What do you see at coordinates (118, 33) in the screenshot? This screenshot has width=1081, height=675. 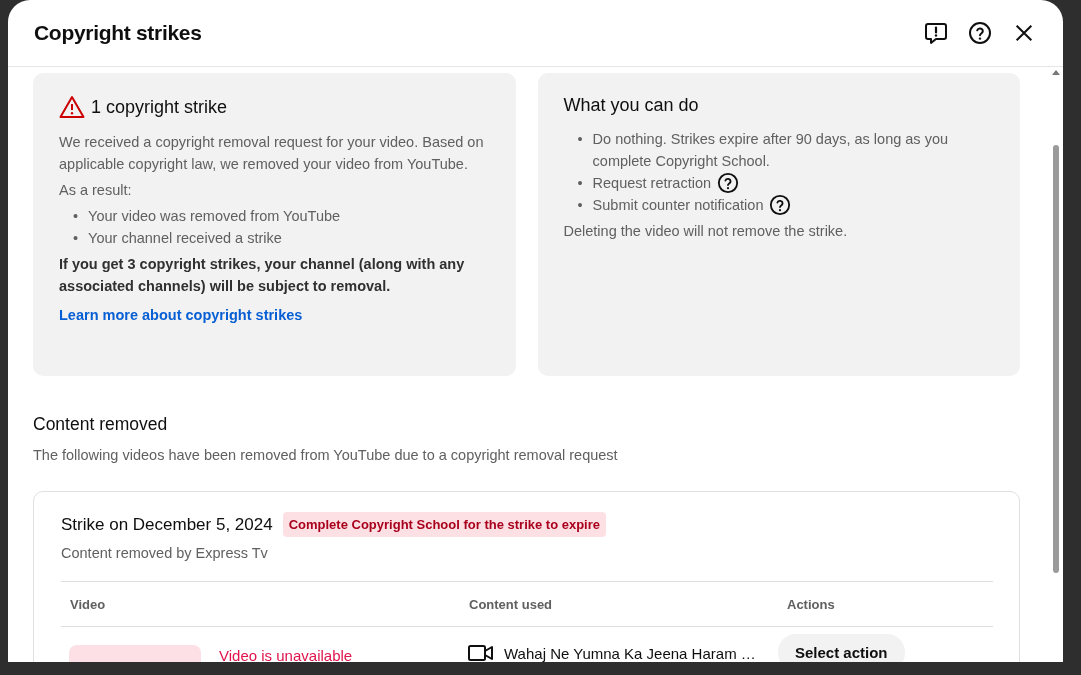 I see `dialog-title: Copyright strikes` at bounding box center [118, 33].